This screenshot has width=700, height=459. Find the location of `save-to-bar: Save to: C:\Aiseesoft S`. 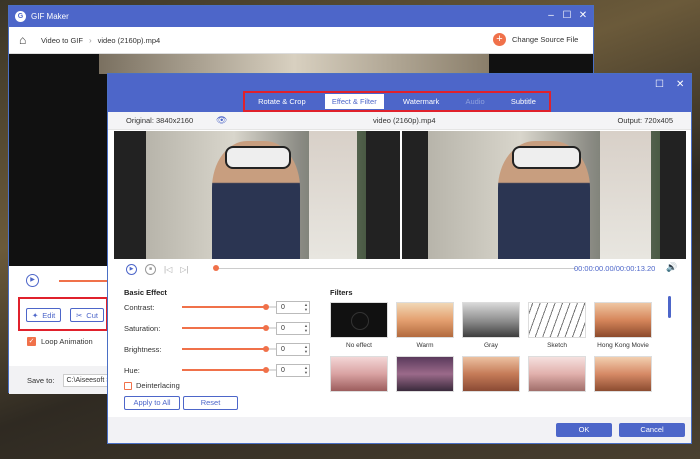

save-to-bar: Save to: C:\Aiseesoft S is located at coordinates (60, 380).